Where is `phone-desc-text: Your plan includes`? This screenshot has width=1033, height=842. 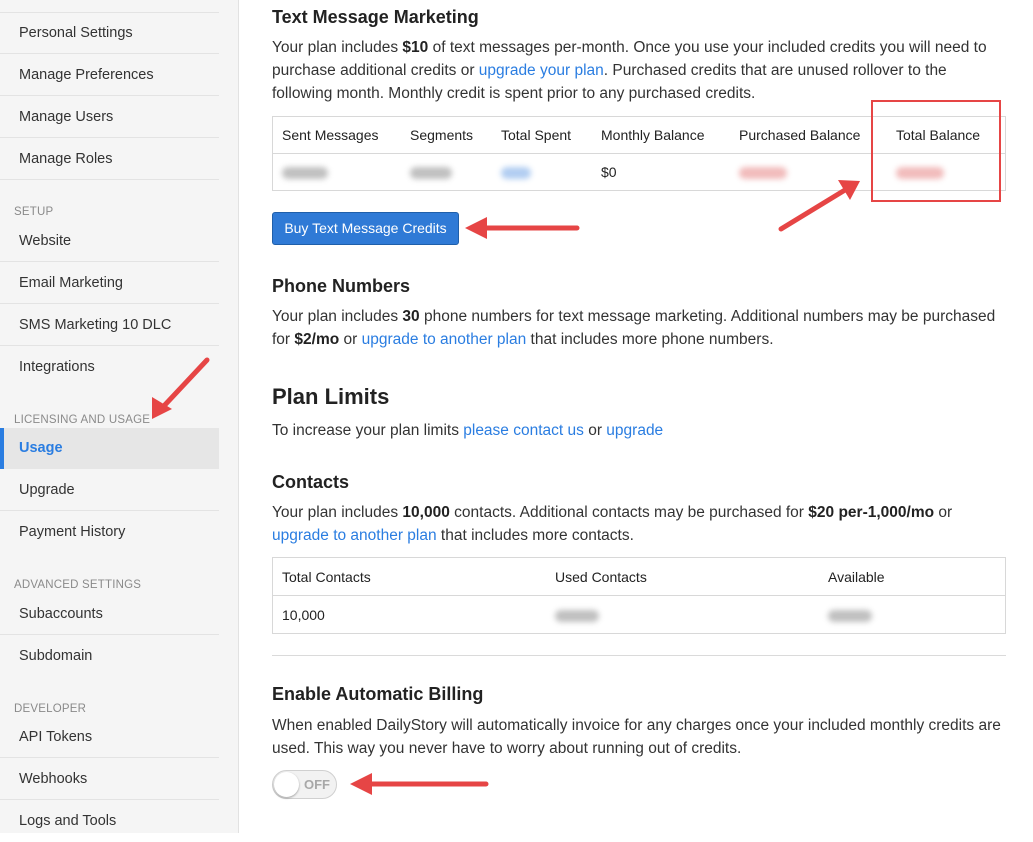
phone-desc-text: Your plan includes is located at coordinates (337, 316).